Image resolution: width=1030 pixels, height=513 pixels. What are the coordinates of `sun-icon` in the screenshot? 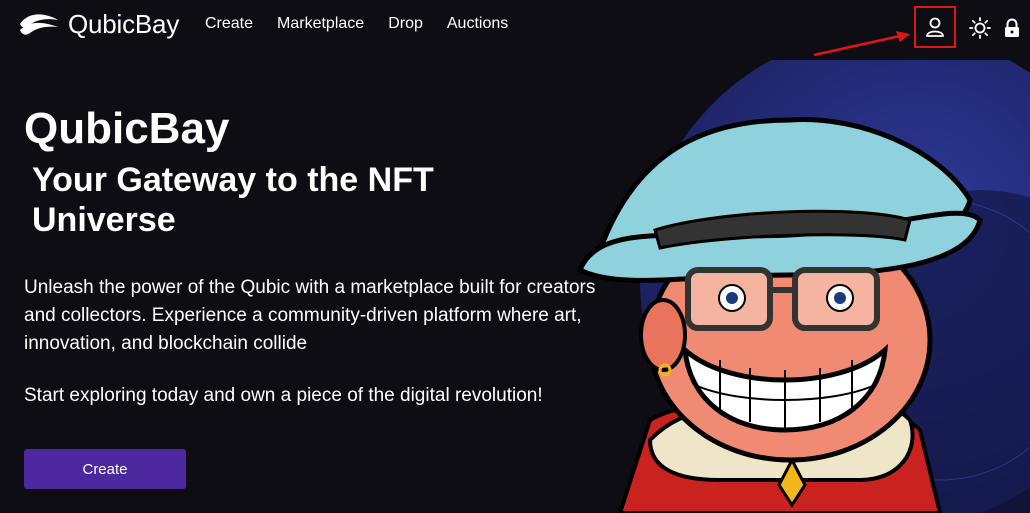 It's located at (980, 28).